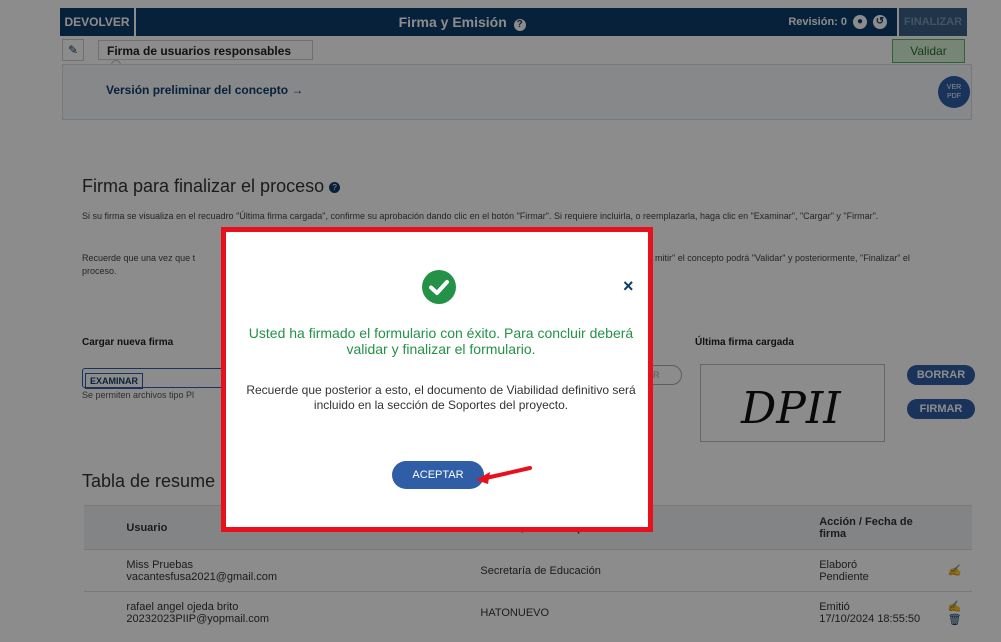 The width and height of the screenshot is (1001, 642). Describe the element at coordinates (628, 286) in the screenshot. I see `close-icon: ×` at that location.